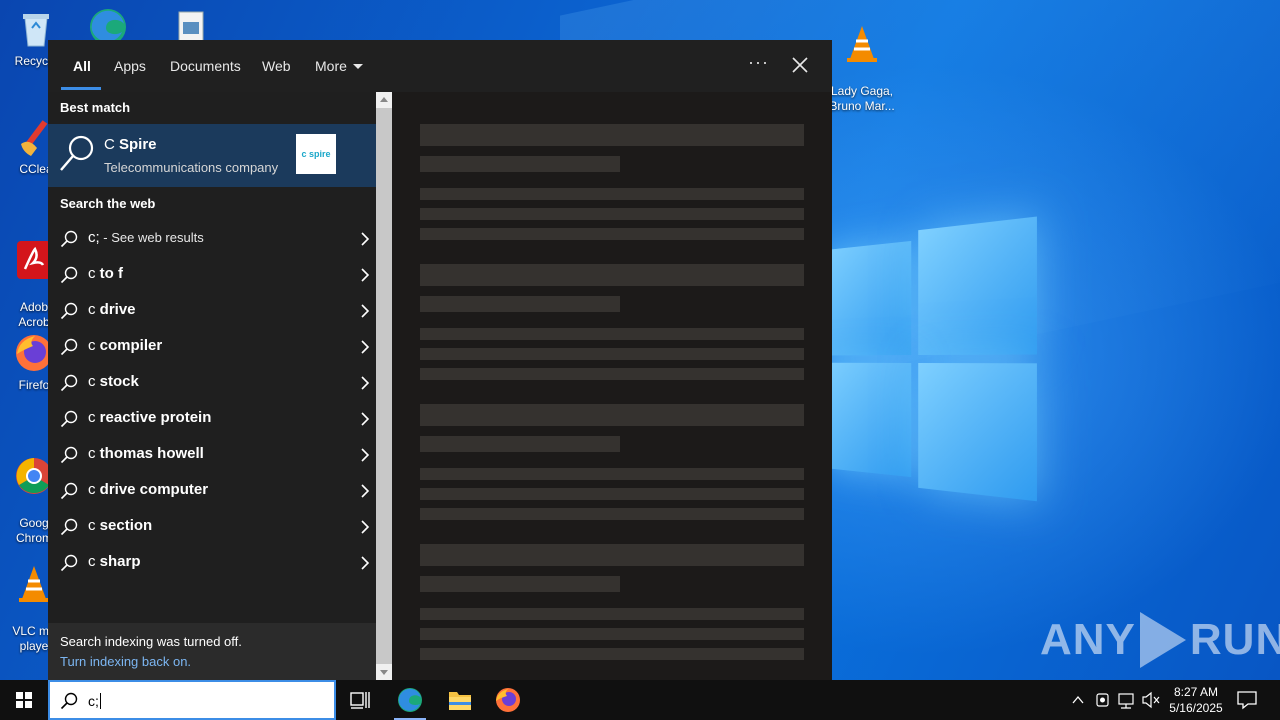 The image size is (1280, 720). What do you see at coordinates (862, 44) in the screenshot?
I see `vlc-cone-icon` at bounding box center [862, 44].